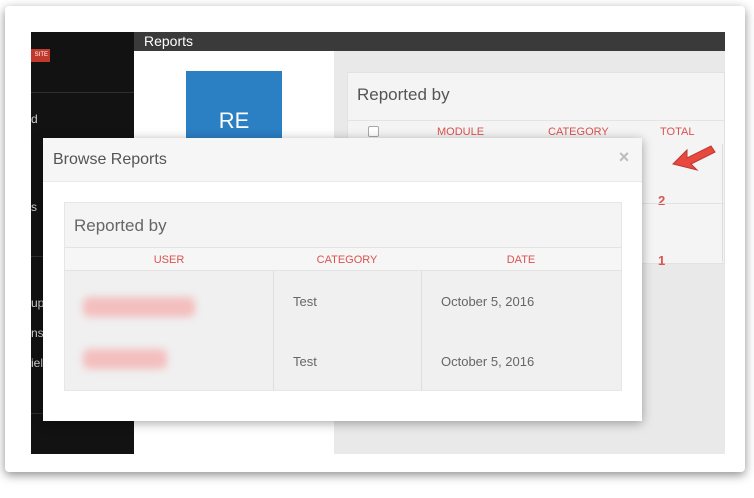 This screenshot has width=754, height=498. I want to click on total-count: 2, so click(661, 200).